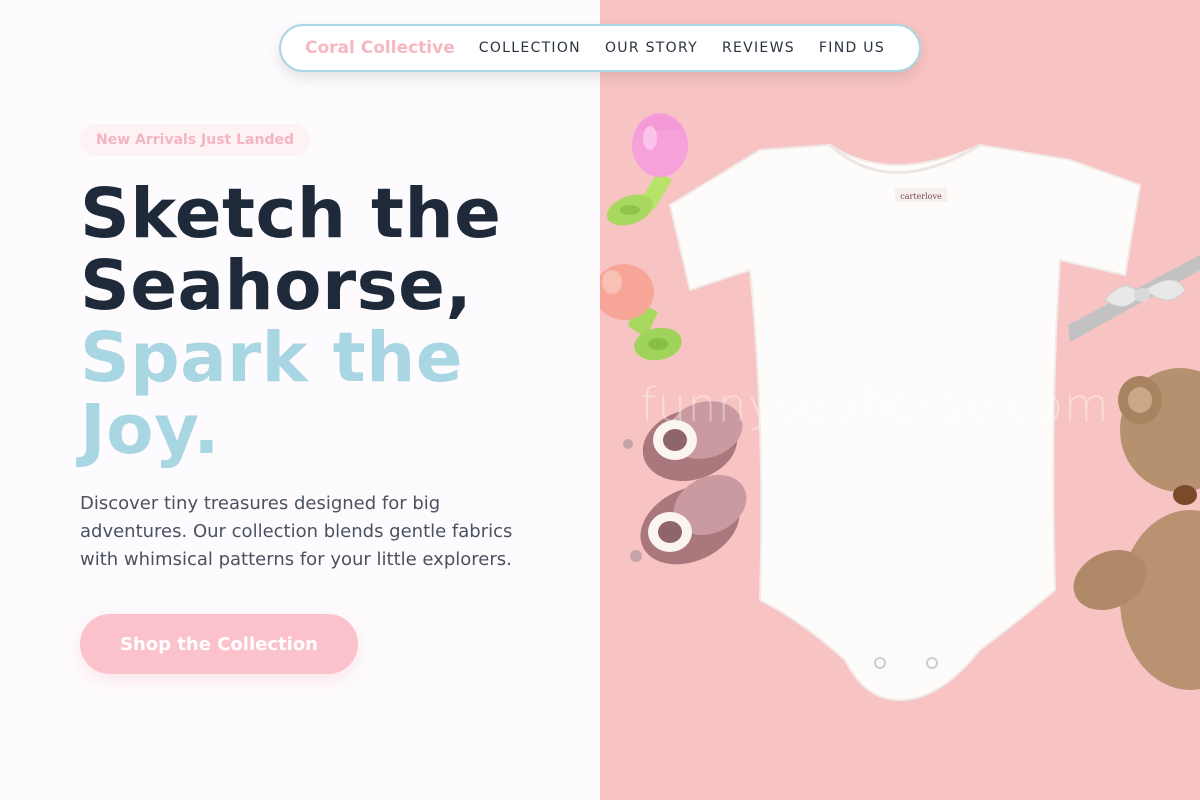 This screenshot has width=1200, height=800. Describe the element at coordinates (150, 430) in the screenshot. I see `headline-line-4: Joy.` at that location.